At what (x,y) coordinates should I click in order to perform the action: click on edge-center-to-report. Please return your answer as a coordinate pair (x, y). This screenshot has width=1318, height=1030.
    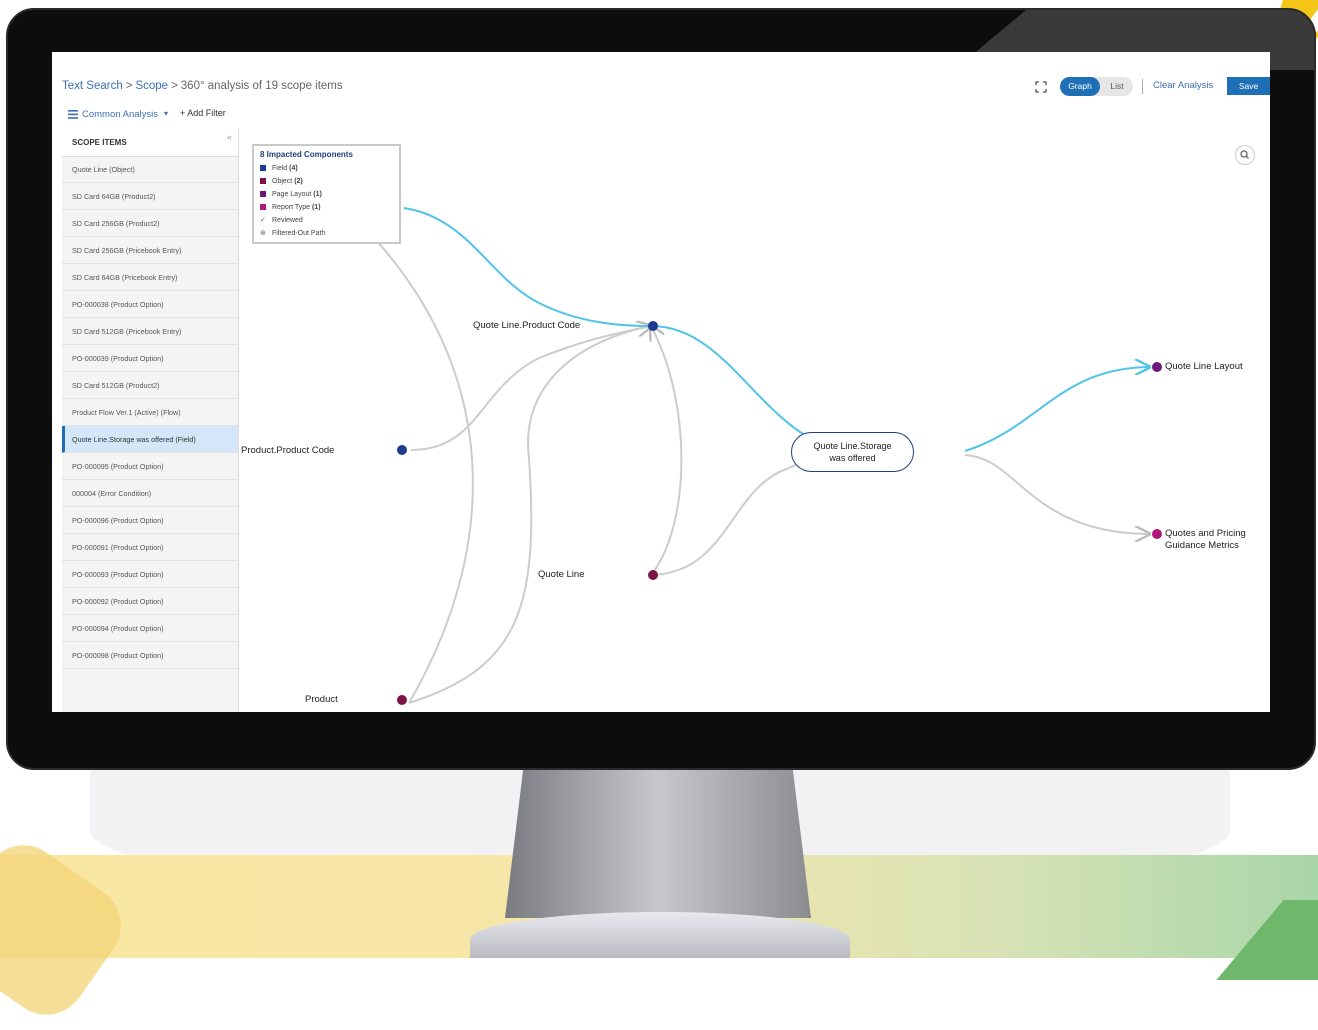
    Looking at the image, I should click on (1056, 494).